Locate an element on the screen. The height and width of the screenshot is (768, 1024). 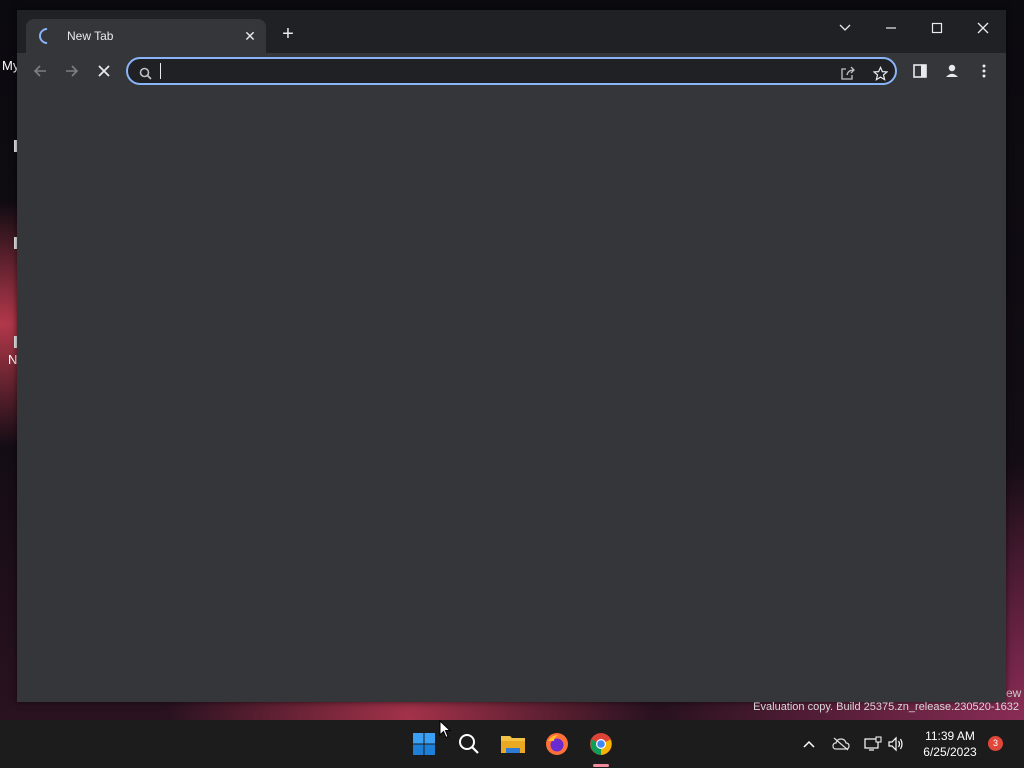
file-explorer-icon is located at coordinates (513, 744).